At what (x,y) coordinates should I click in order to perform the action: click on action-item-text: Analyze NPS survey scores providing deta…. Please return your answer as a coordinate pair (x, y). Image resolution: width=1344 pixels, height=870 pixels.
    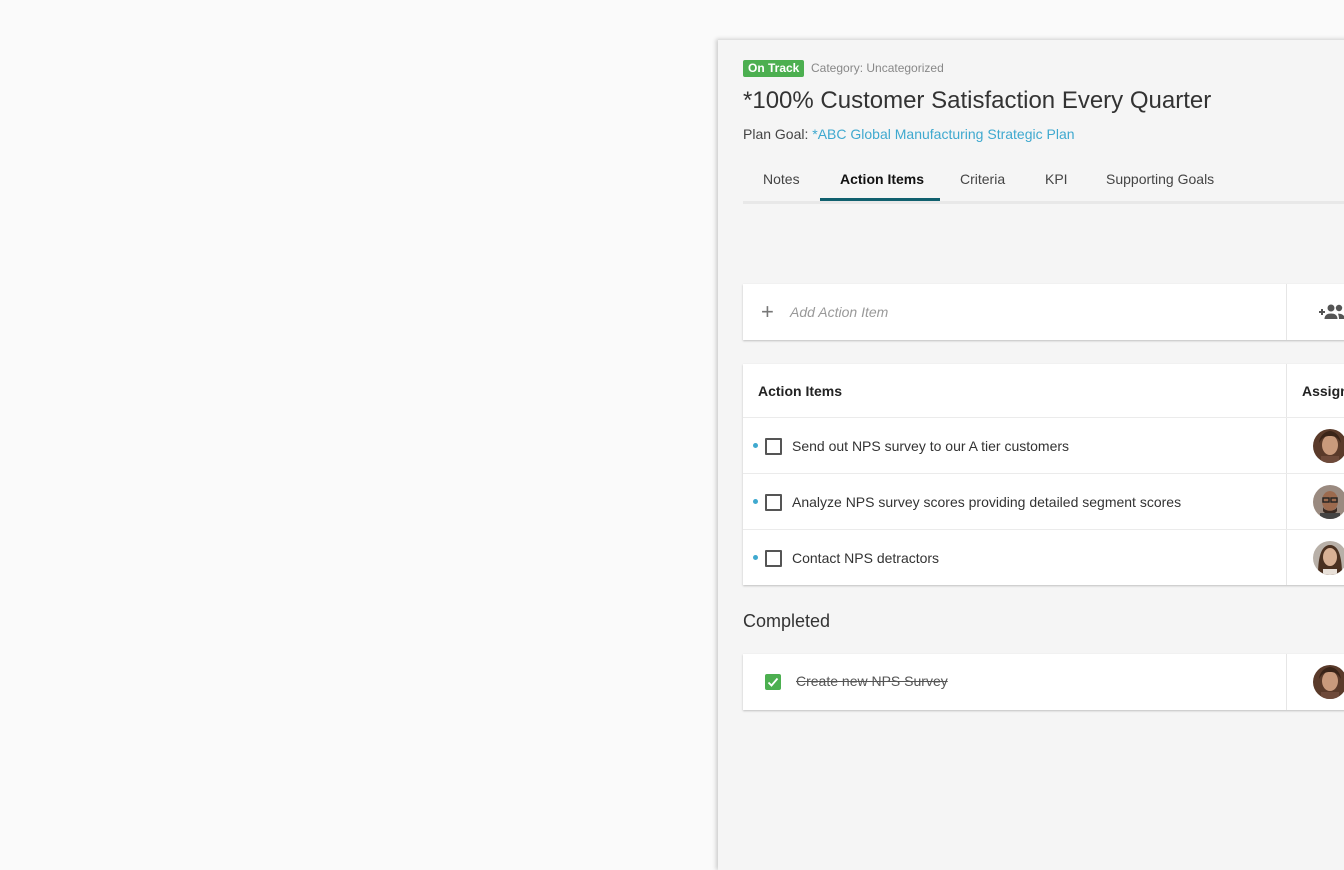
    Looking at the image, I should click on (986, 502).